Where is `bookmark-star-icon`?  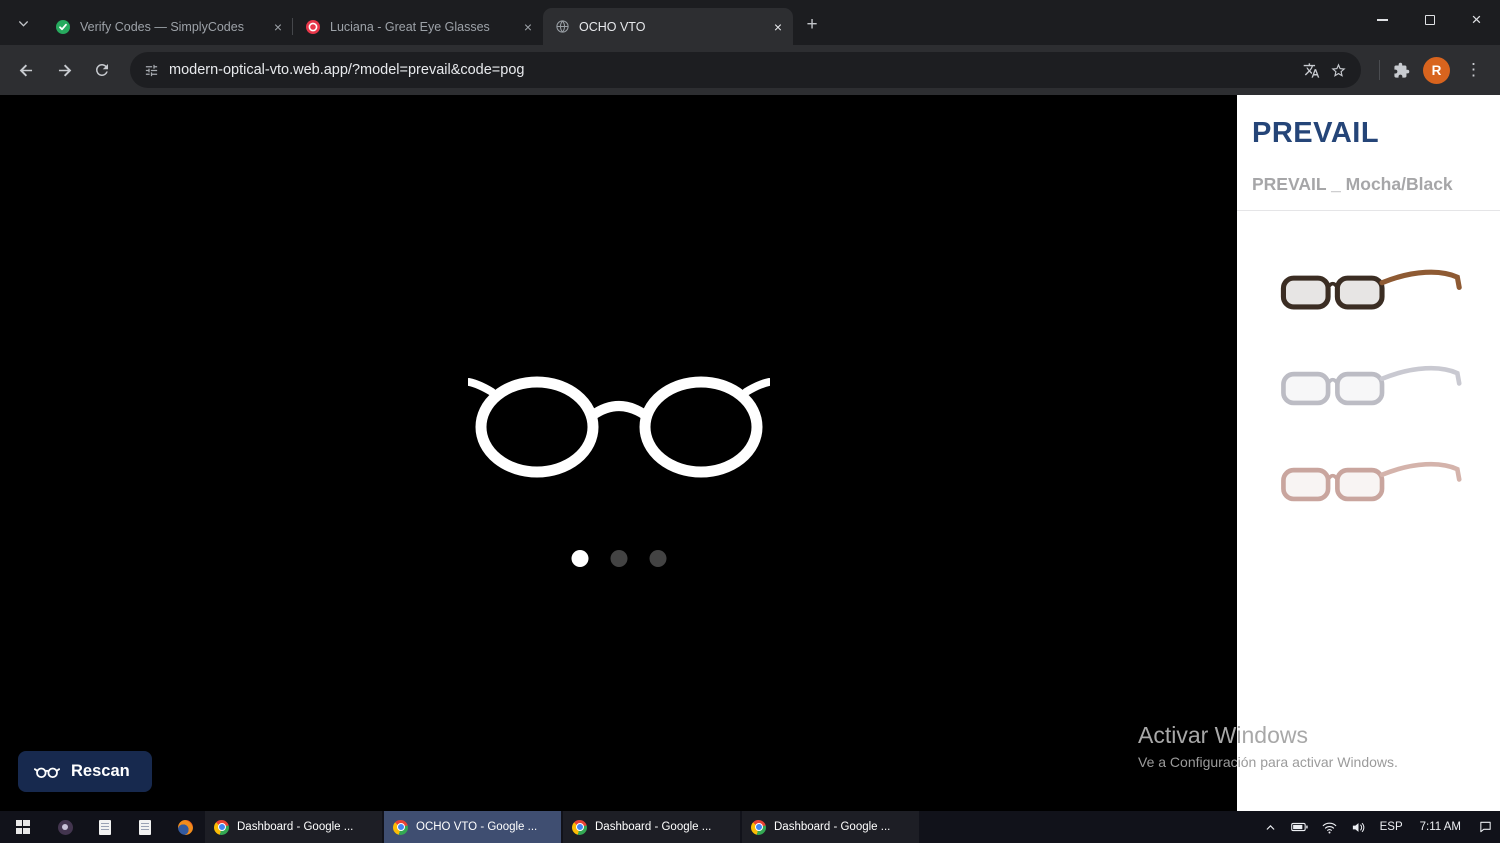
bookmark-star-icon is located at coordinates (1338, 70).